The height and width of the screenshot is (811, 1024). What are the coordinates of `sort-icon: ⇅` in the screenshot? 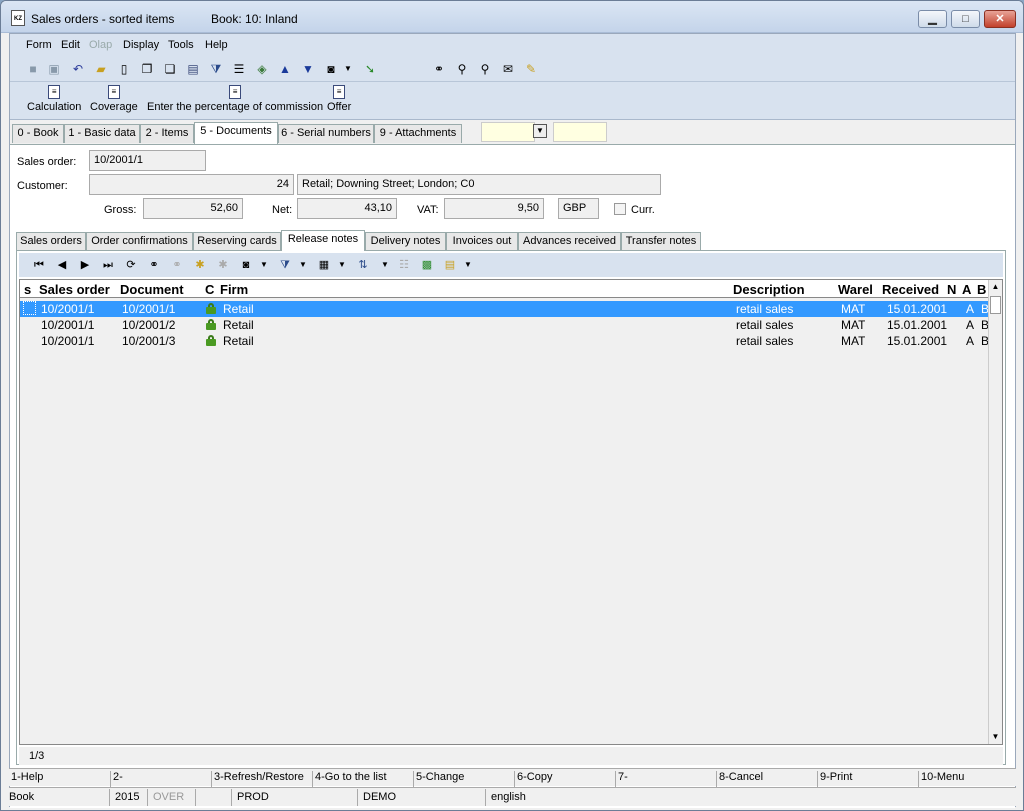 It's located at (363, 265).